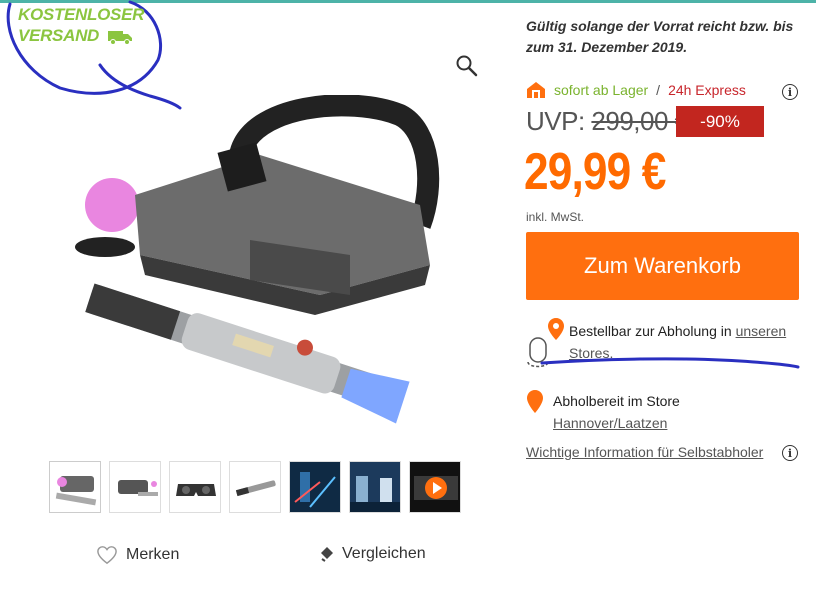 This screenshot has height=600, width=816. I want to click on location-pin-icon, so click(535, 401).